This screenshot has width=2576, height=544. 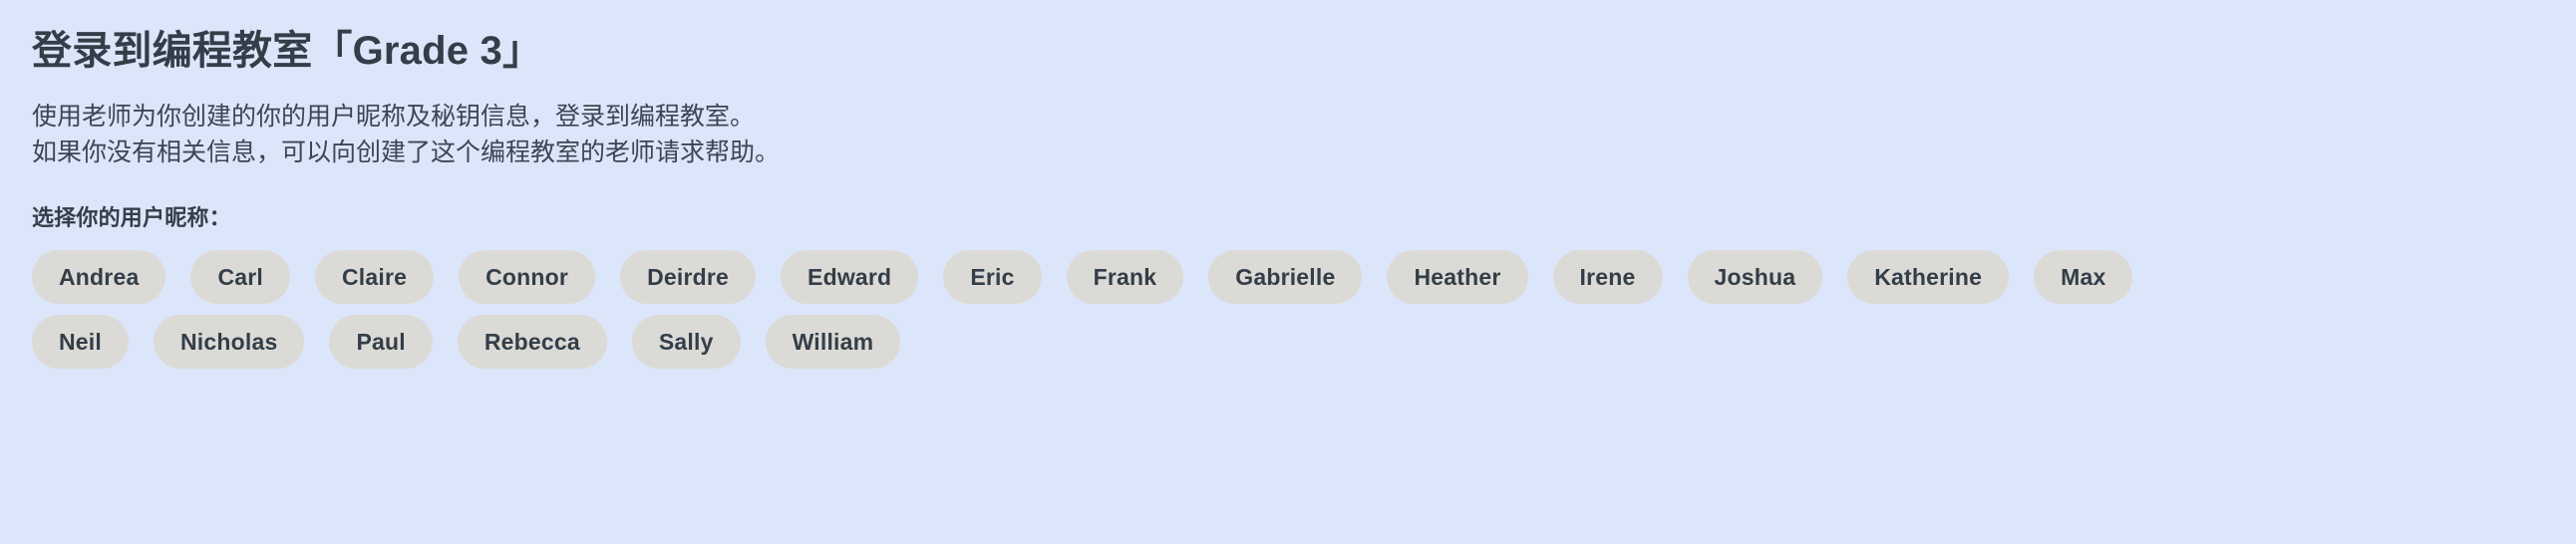 I want to click on nickname-button-joshua: Joshua, so click(x=1755, y=277).